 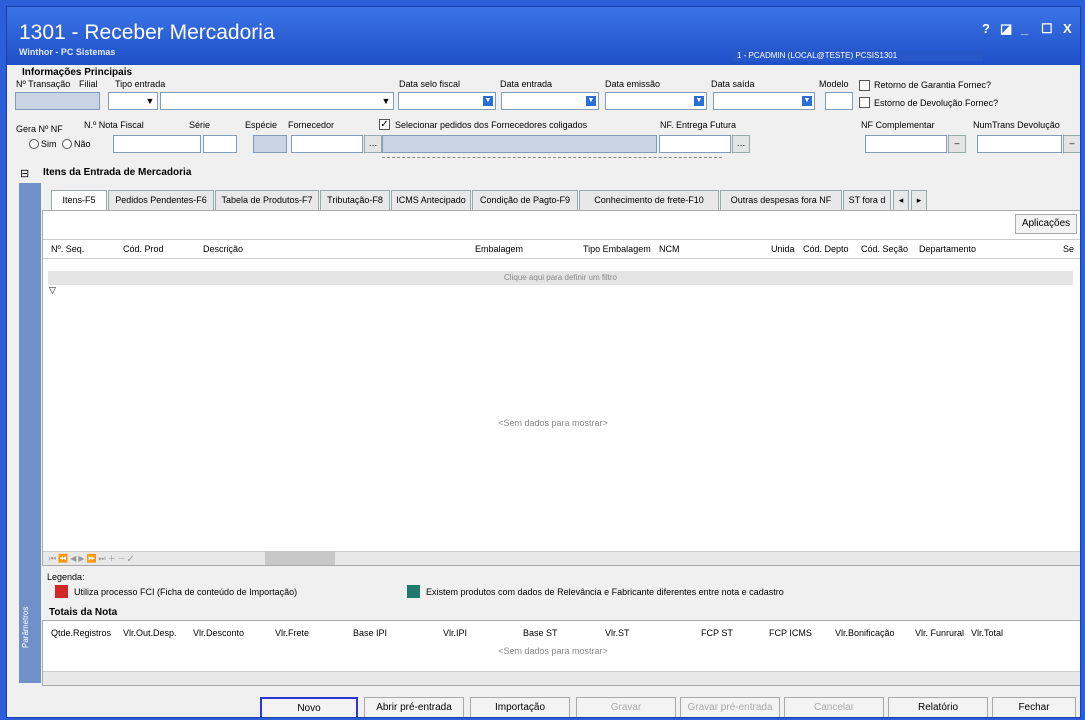 What do you see at coordinates (52, 290) in the screenshot?
I see `filter-icon: ▽` at bounding box center [52, 290].